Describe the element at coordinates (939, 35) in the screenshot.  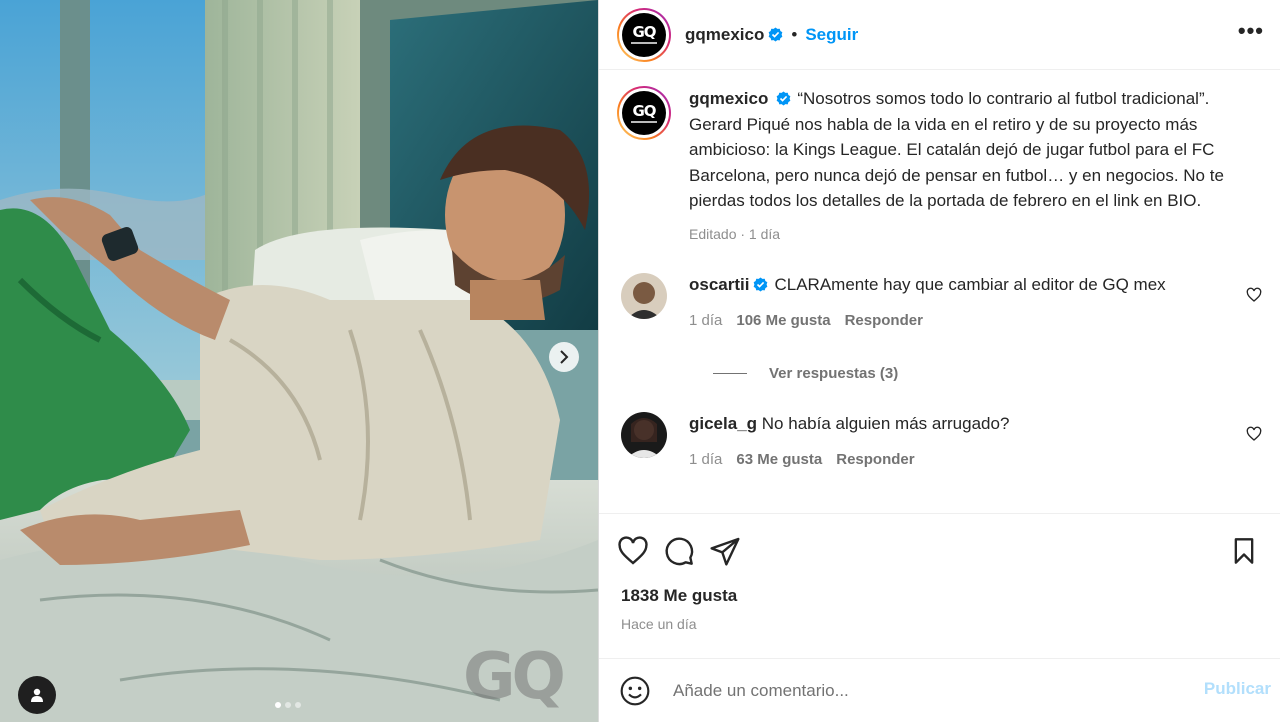
I see `post-header: GQ gqmexico • Seguir •••` at that location.